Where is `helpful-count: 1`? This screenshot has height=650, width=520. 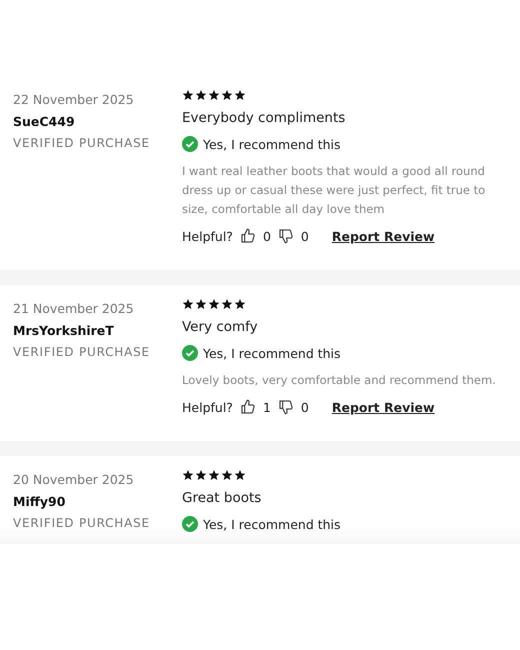 helpful-count: 1 is located at coordinates (266, 407).